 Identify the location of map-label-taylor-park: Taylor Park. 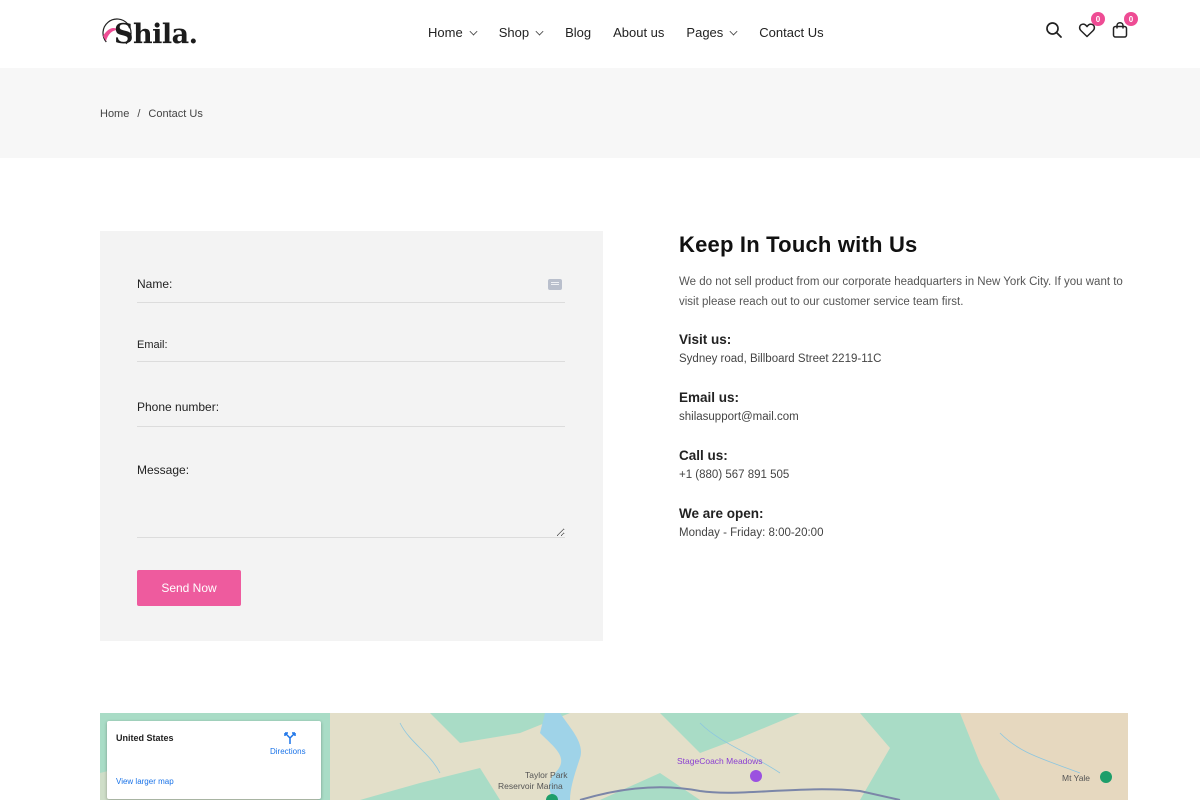
(546, 775).